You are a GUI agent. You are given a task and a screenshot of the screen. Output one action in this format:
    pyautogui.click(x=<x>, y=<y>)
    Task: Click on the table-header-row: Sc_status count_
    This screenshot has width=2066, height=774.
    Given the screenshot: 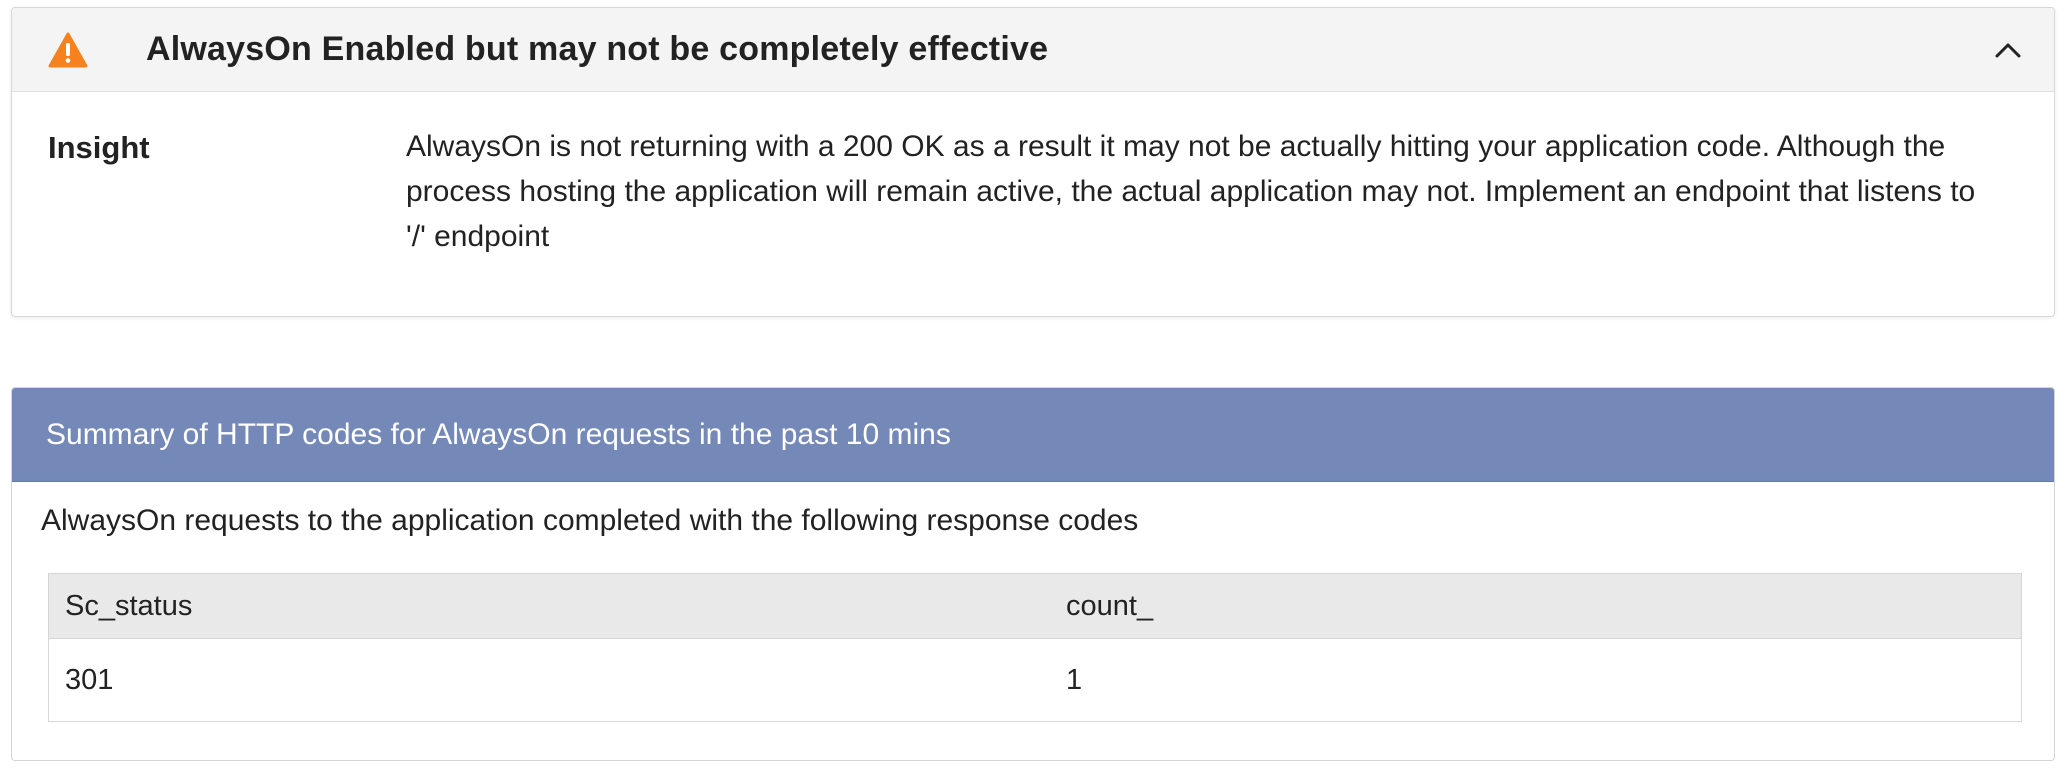 What is the action you would take?
    pyautogui.click(x=1035, y=606)
    